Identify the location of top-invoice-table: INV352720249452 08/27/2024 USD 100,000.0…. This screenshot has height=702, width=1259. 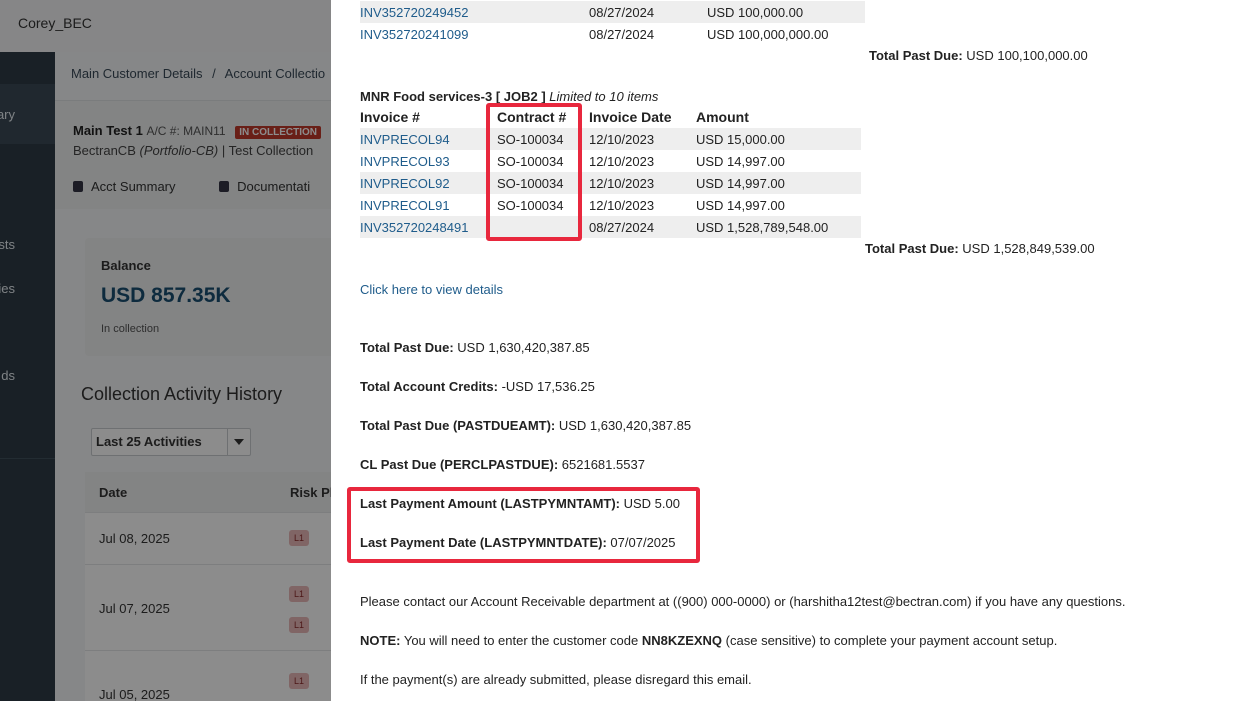
(612, 23).